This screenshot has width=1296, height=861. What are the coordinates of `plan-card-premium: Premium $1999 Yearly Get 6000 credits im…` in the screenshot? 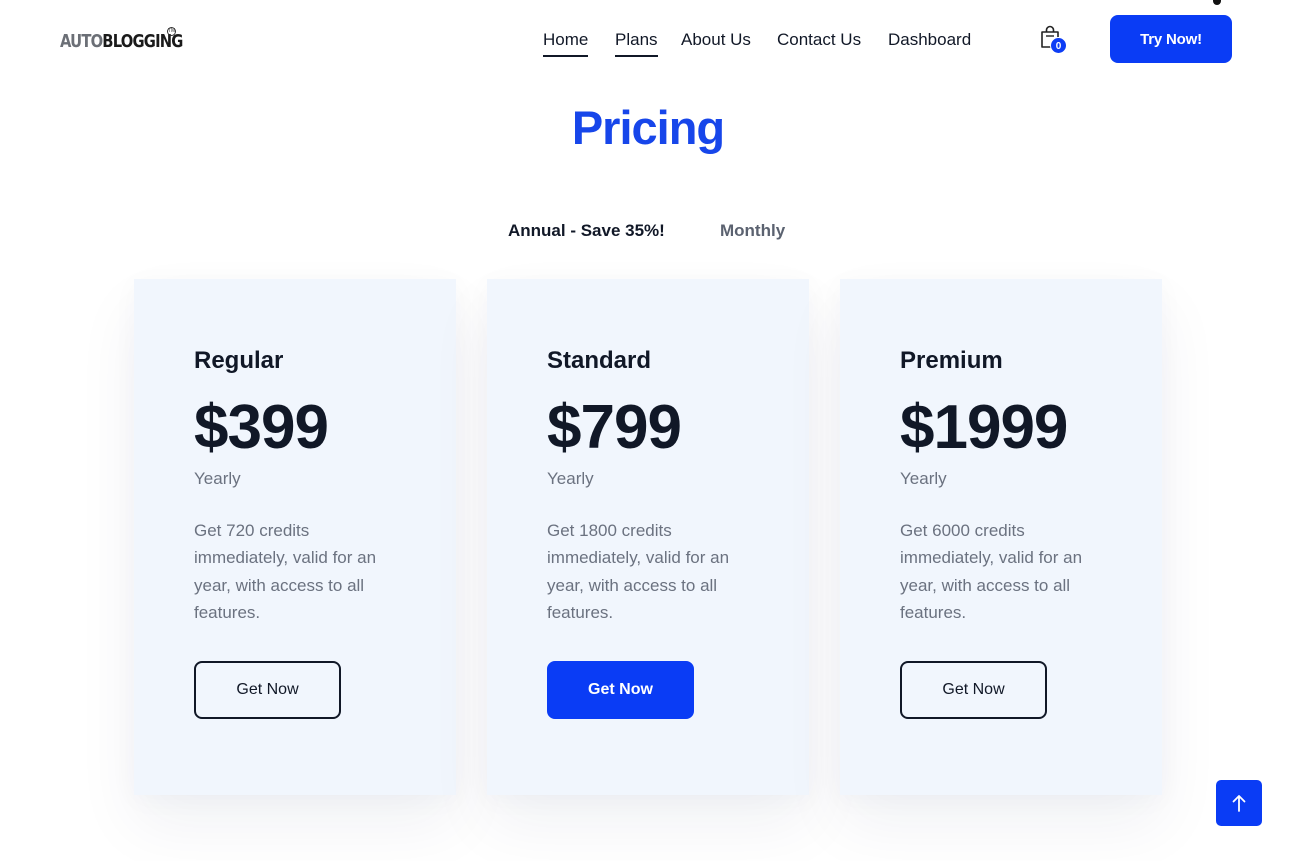 It's located at (1001, 537).